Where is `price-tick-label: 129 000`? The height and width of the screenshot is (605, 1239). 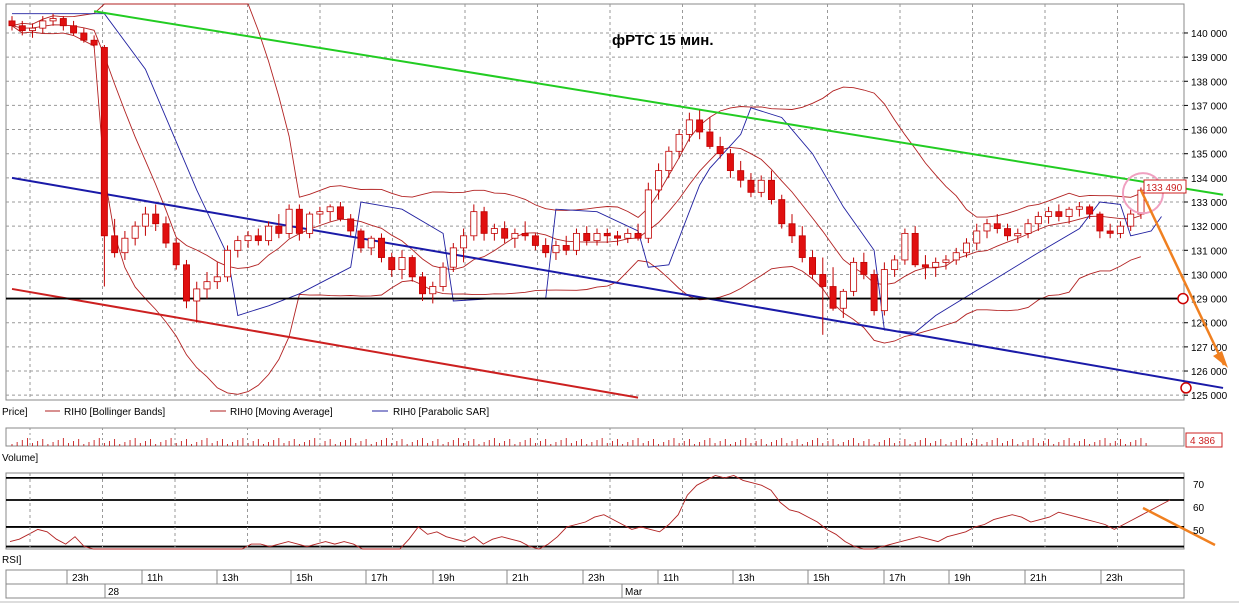
price-tick-label: 129 000 is located at coordinates (1209, 300).